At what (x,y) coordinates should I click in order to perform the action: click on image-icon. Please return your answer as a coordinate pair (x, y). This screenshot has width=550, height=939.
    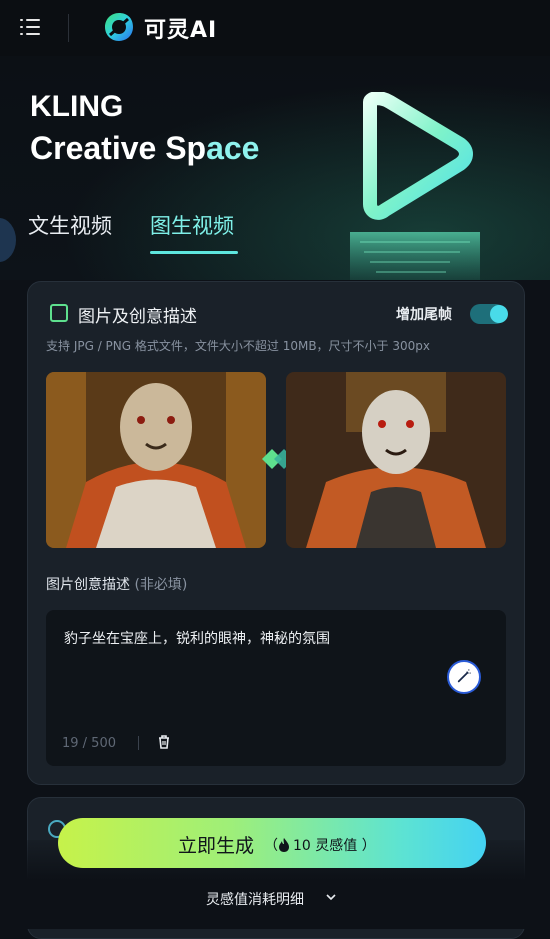
    Looking at the image, I should click on (59, 313).